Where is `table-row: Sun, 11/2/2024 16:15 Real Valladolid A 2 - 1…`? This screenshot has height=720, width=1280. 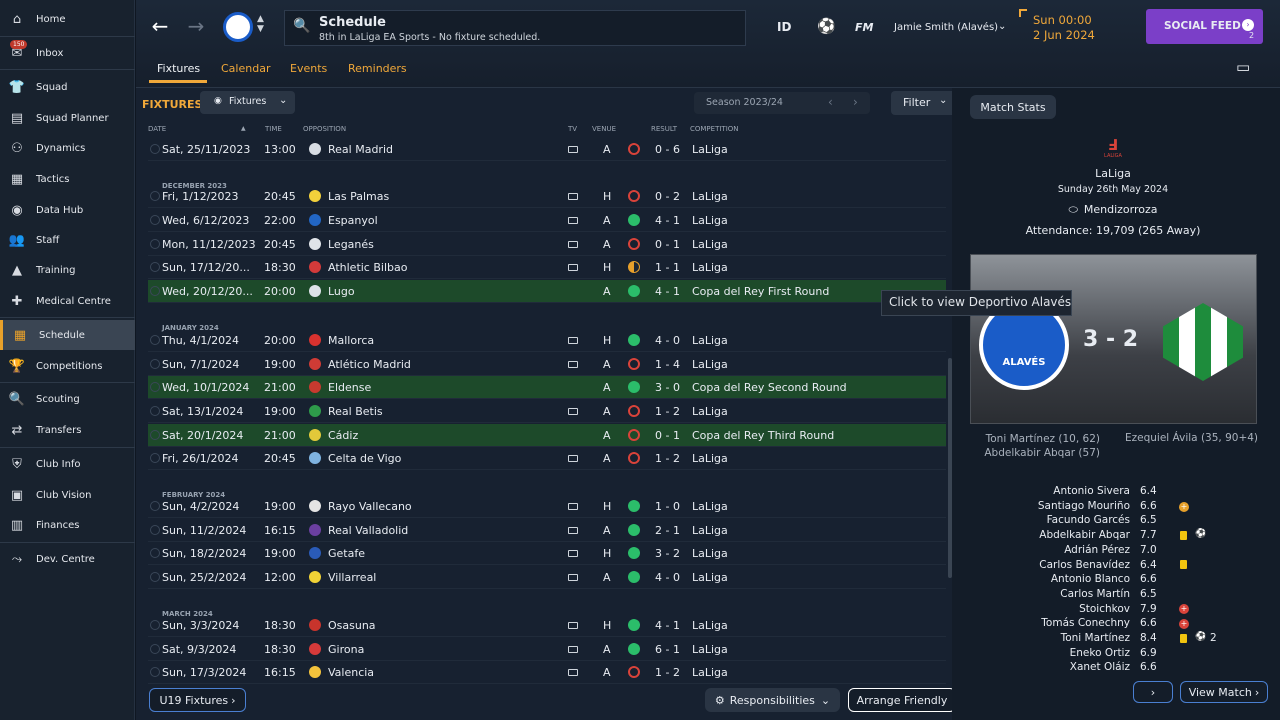
table-row: Sun, 11/2/2024 16:15 Real Valladolid A 2 - 1… is located at coordinates (547, 530).